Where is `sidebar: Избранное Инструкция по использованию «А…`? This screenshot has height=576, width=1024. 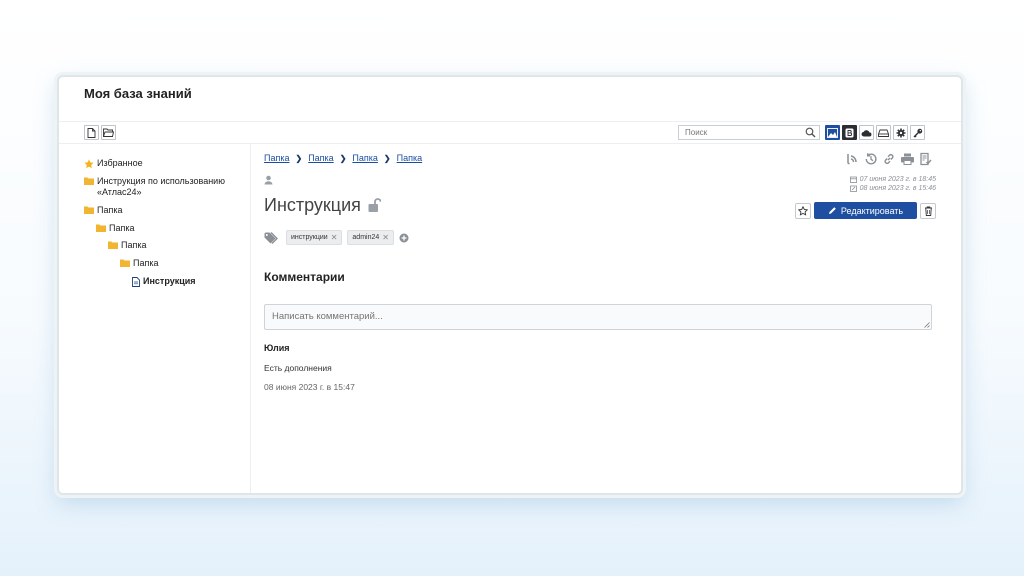 sidebar: Избранное Инструкция по использованию «А… is located at coordinates (155, 318).